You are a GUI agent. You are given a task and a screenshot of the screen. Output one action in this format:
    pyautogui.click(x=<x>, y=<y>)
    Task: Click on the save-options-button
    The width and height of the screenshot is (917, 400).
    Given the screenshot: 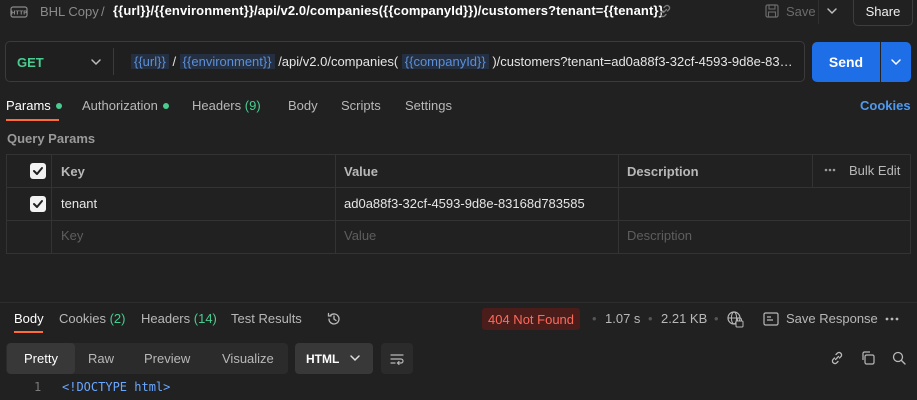 What is the action you would take?
    pyautogui.click(x=831, y=12)
    